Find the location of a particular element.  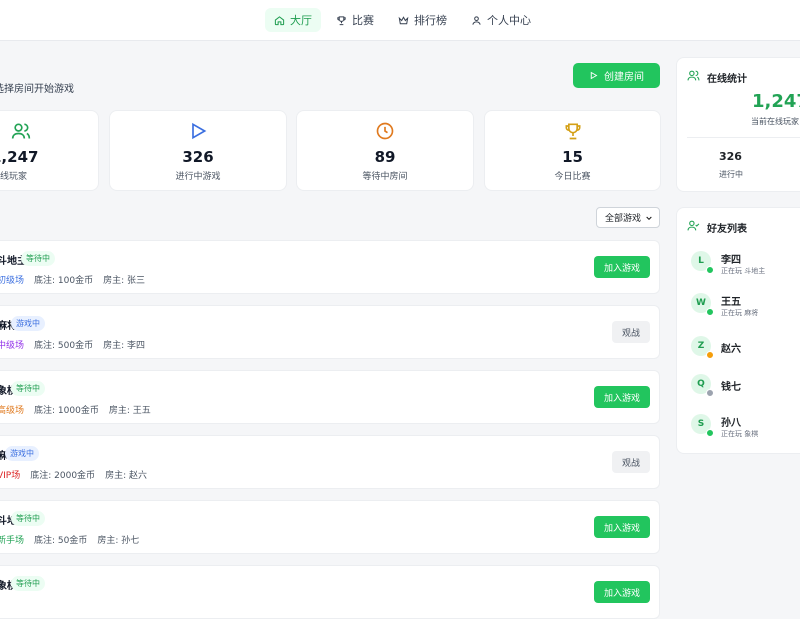

stat-card-today-matches: 15 今日比赛 is located at coordinates (572, 150).